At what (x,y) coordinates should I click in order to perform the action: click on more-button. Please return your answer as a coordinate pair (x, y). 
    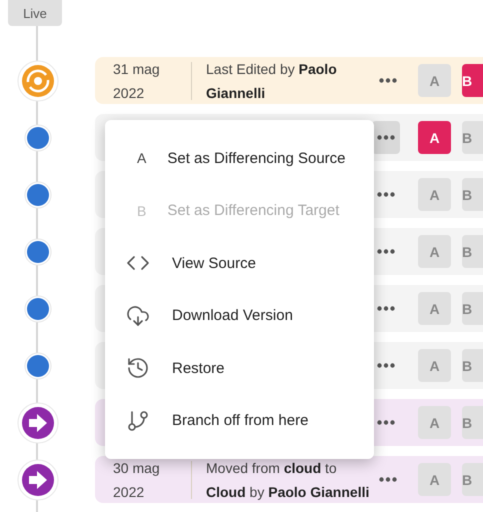
    Looking at the image, I should click on (386, 137).